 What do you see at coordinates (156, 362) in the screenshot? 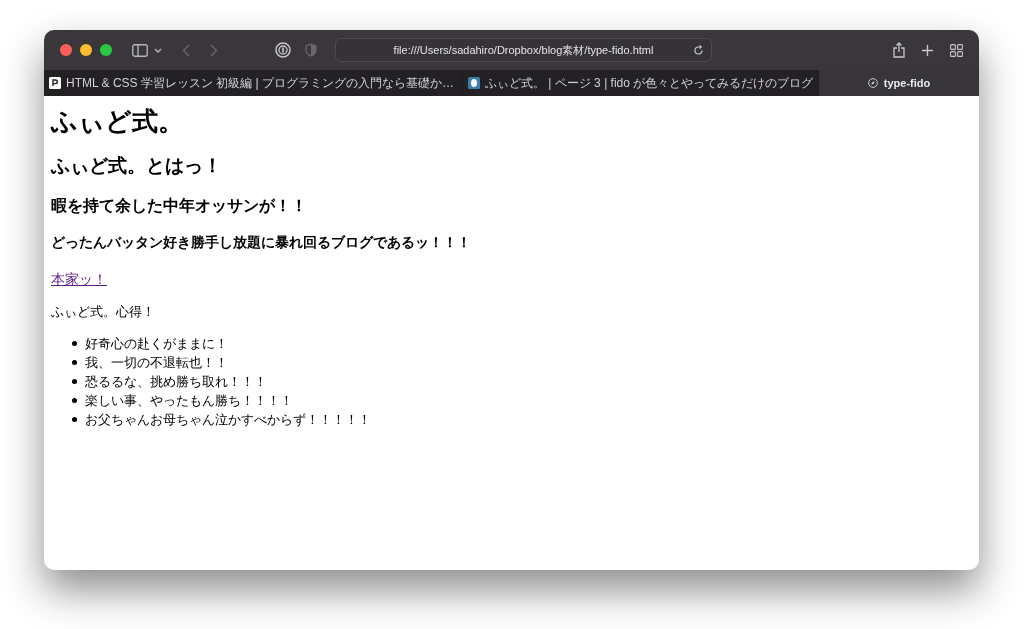
I see `list-item: 我、一切の不退転也！！` at bounding box center [156, 362].